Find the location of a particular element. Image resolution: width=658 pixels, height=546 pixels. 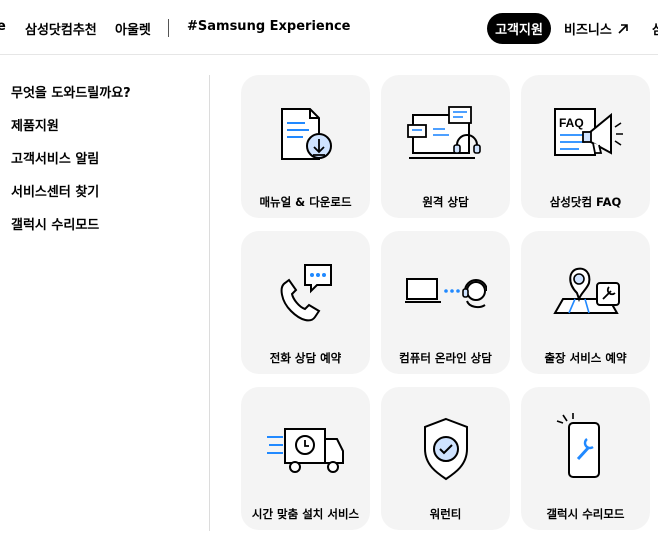

side-item-galaxy-repair-mode: 갤럭시 수리모드 is located at coordinates (55, 223).